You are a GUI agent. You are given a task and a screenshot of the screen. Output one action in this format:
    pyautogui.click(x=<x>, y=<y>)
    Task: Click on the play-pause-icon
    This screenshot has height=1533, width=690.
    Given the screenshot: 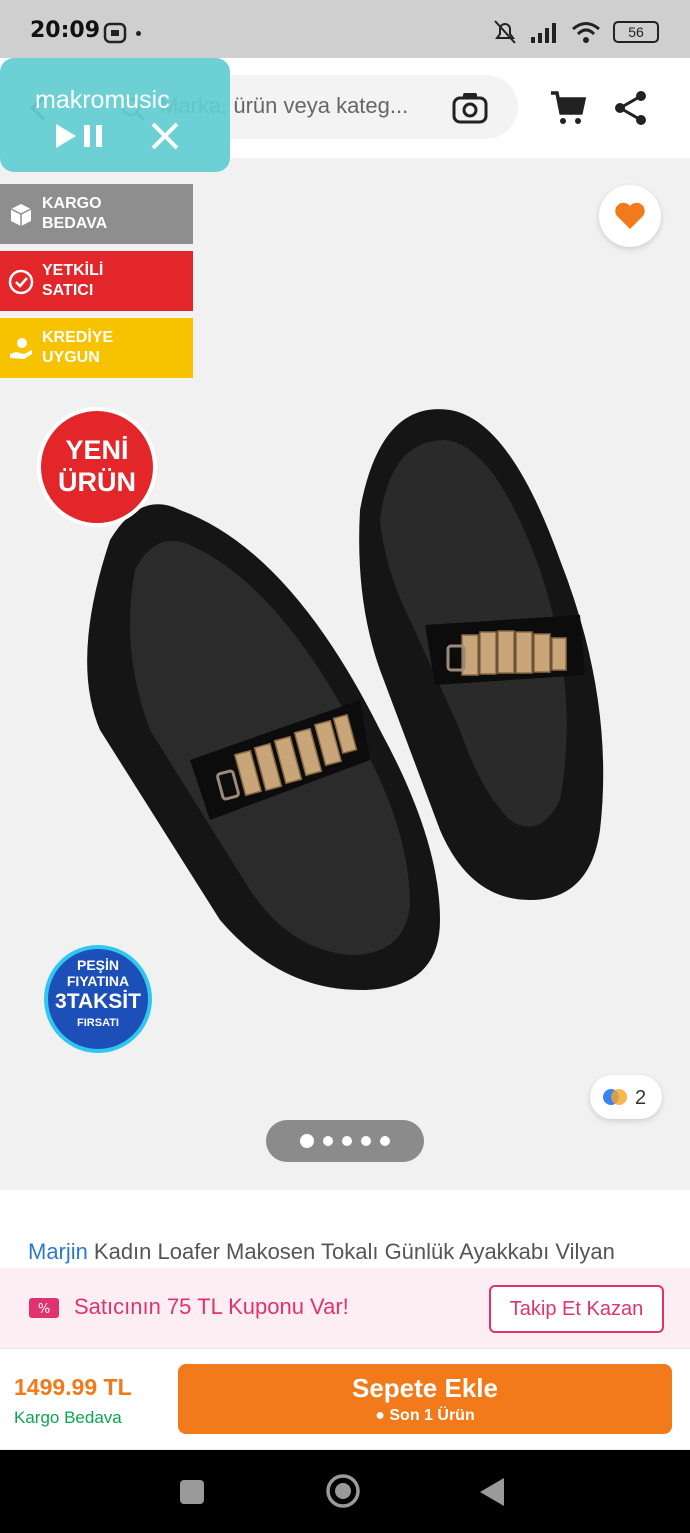 What is the action you would take?
    pyautogui.click(x=82, y=136)
    